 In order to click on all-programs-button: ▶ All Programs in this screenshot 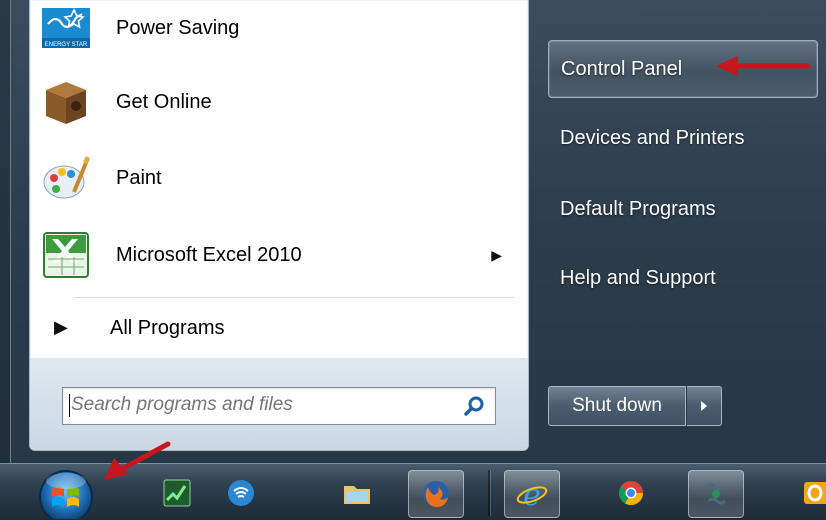, I will do `click(278, 328)`.